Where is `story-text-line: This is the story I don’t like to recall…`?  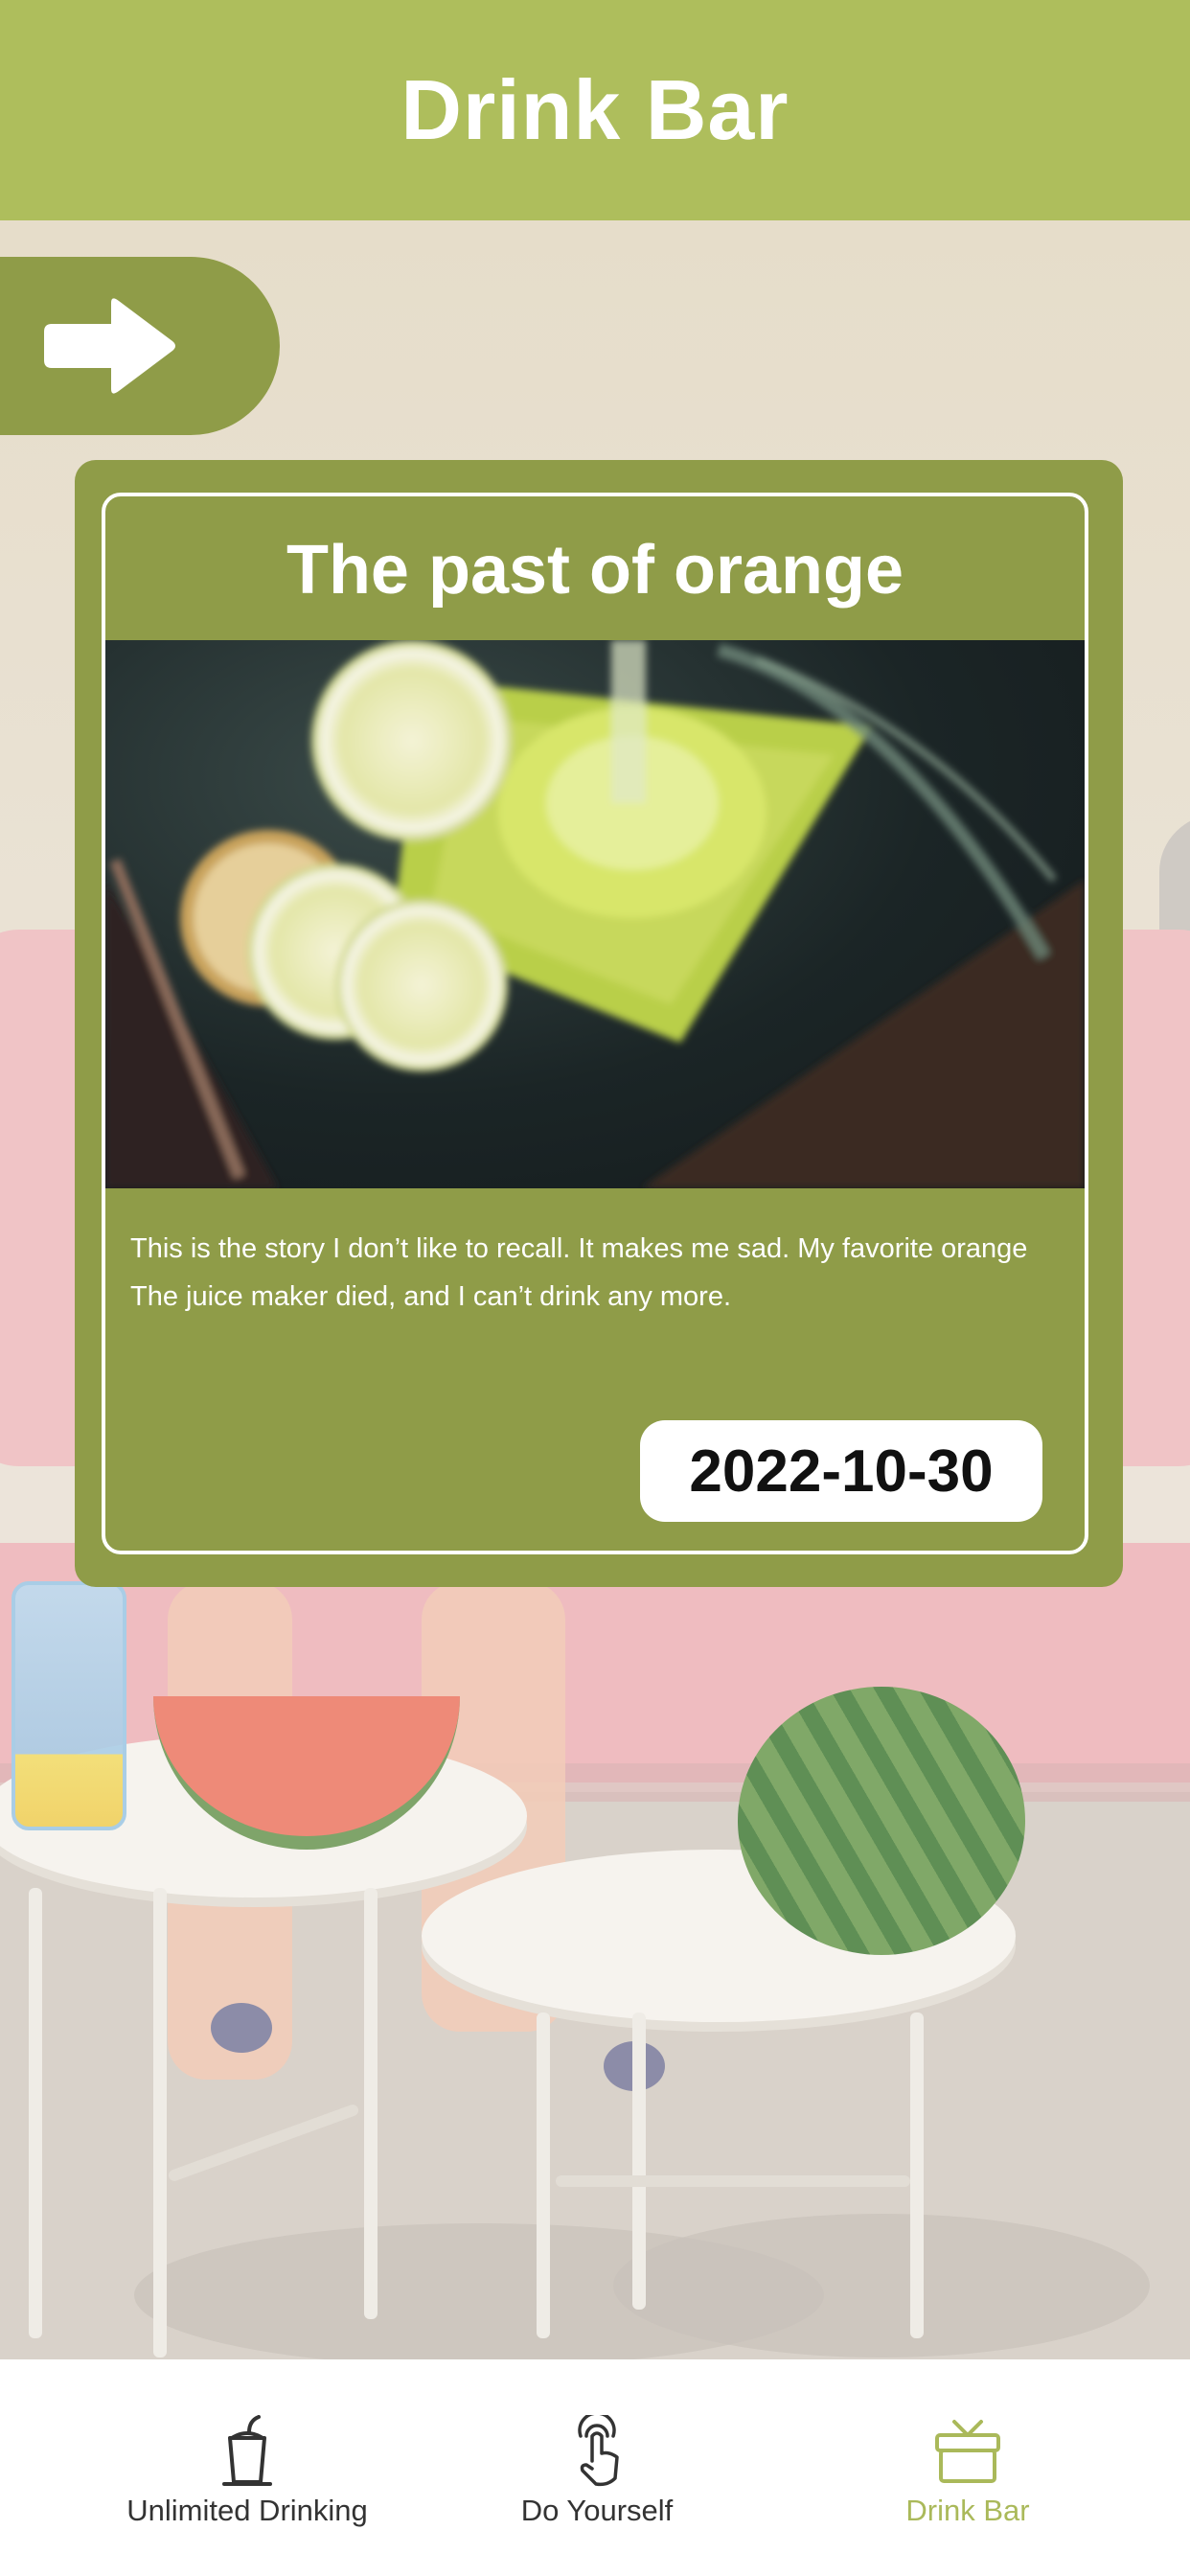
story-text-line: This is the story I don’t like to recall… is located at coordinates (579, 1249).